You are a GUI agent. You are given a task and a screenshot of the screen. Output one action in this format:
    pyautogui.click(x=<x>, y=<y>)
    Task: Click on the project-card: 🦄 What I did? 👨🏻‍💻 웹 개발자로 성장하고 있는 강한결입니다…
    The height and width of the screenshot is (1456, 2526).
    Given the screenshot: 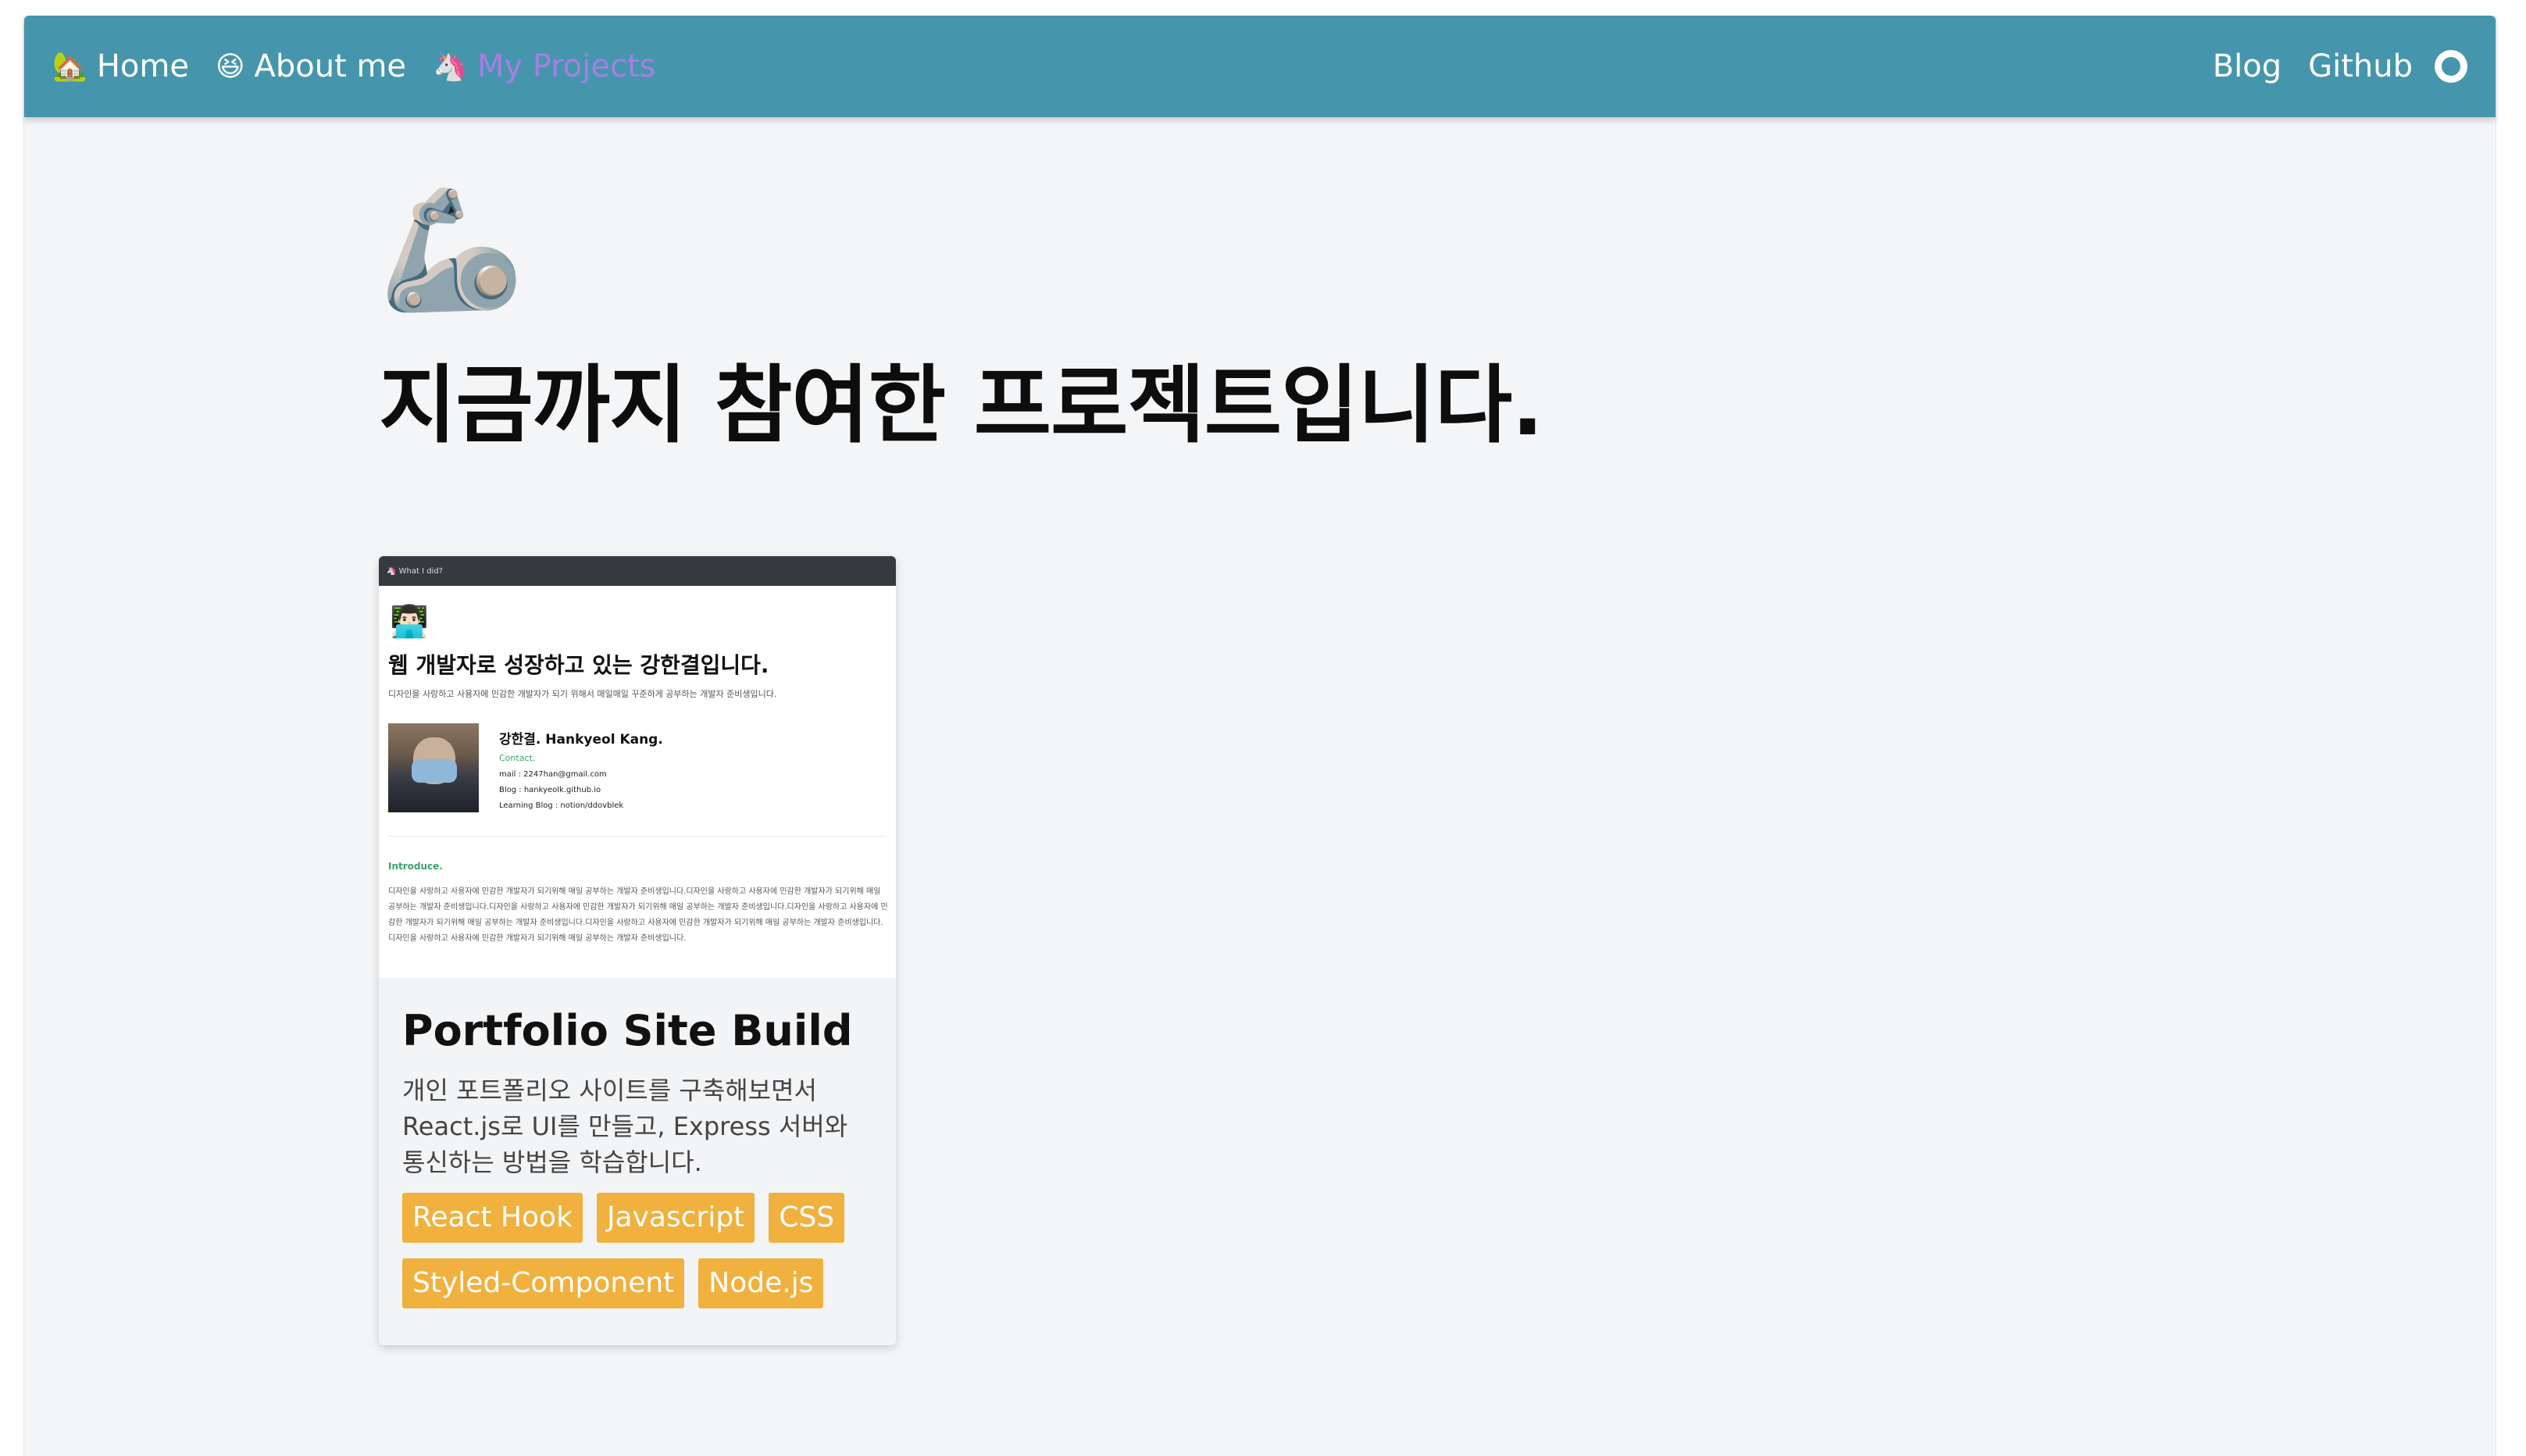 What is the action you would take?
    pyautogui.click(x=637, y=950)
    